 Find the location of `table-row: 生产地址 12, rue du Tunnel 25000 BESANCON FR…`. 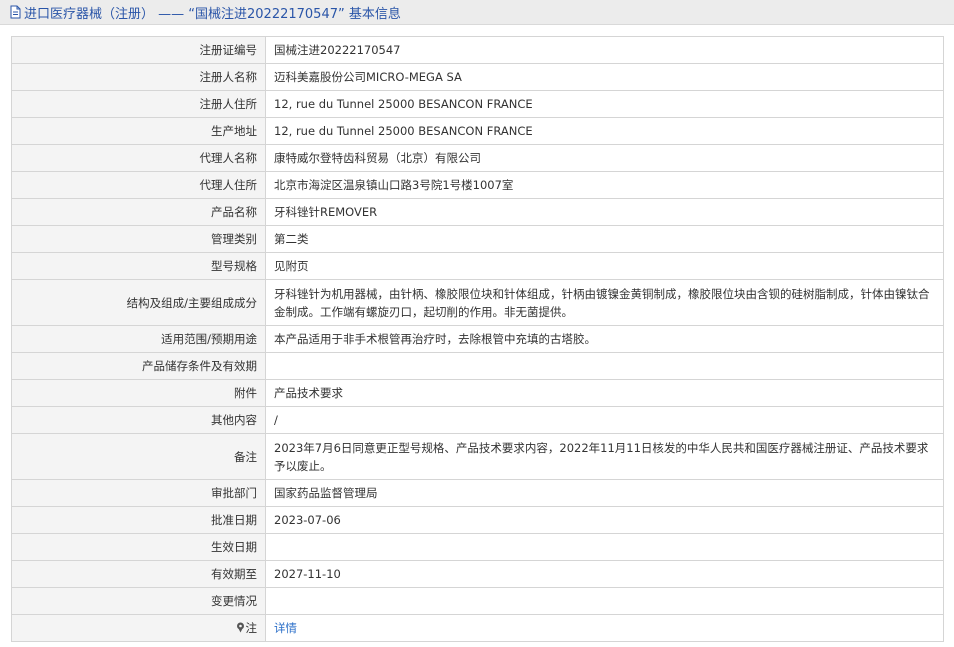

table-row: 生产地址 12, rue du Tunnel 25000 BESANCON FR… is located at coordinates (477, 131).